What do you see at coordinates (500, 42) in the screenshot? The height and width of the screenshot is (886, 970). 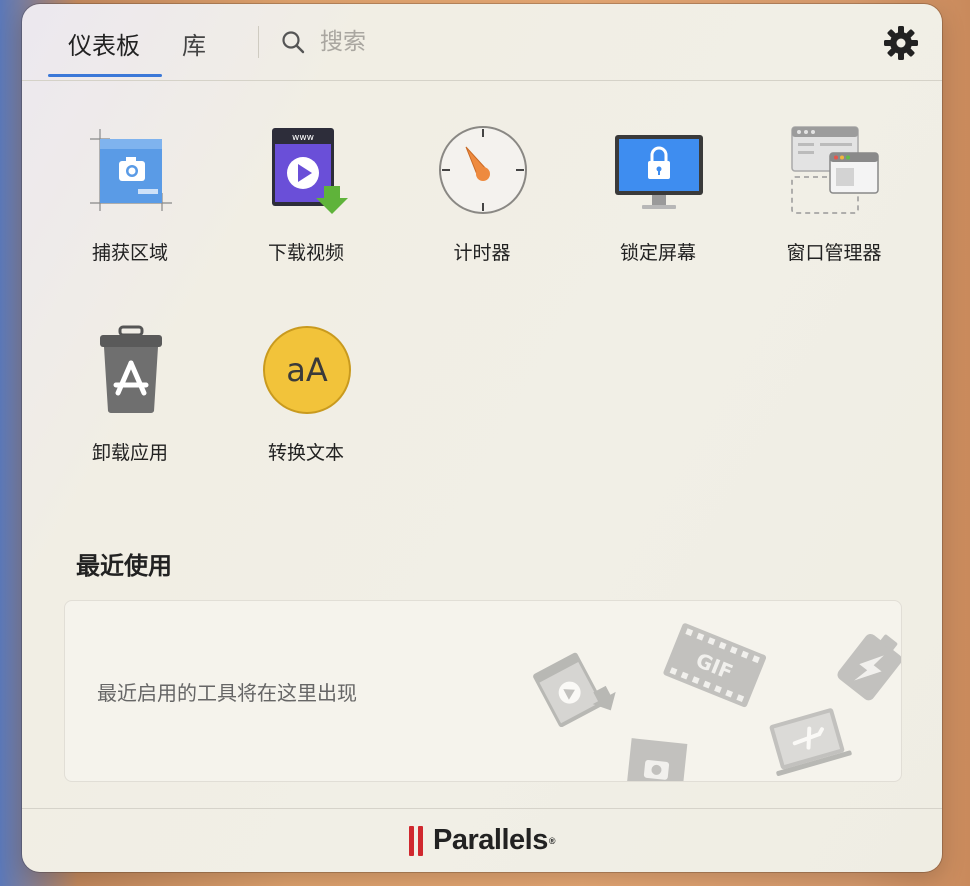 I see `search-input` at bounding box center [500, 42].